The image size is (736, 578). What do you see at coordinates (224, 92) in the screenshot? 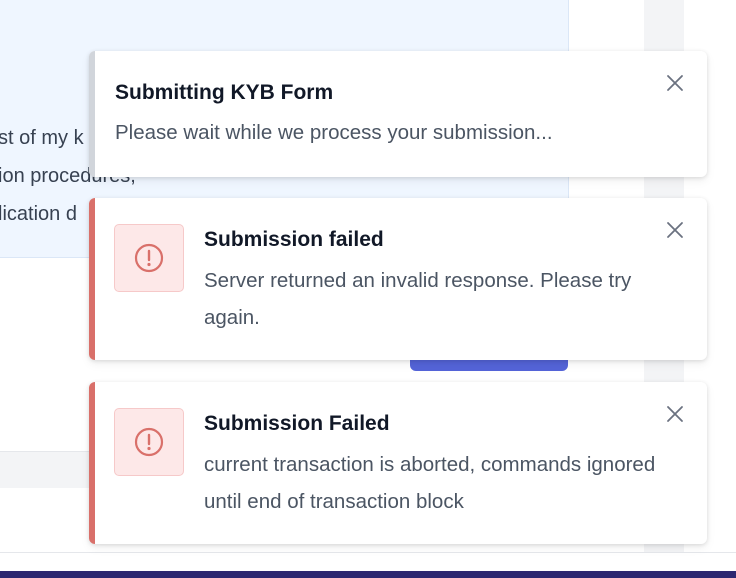
I see `toast-title: Submitting KYB Form` at bounding box center [224, 92].